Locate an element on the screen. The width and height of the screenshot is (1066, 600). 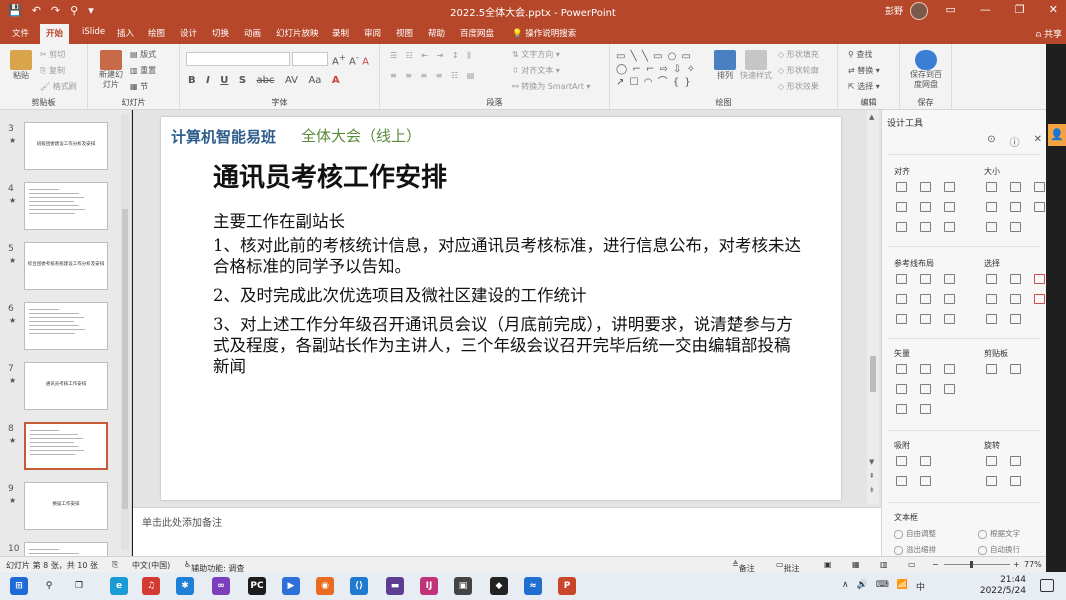
flip-v-icon is located at coordinates (991, 481).